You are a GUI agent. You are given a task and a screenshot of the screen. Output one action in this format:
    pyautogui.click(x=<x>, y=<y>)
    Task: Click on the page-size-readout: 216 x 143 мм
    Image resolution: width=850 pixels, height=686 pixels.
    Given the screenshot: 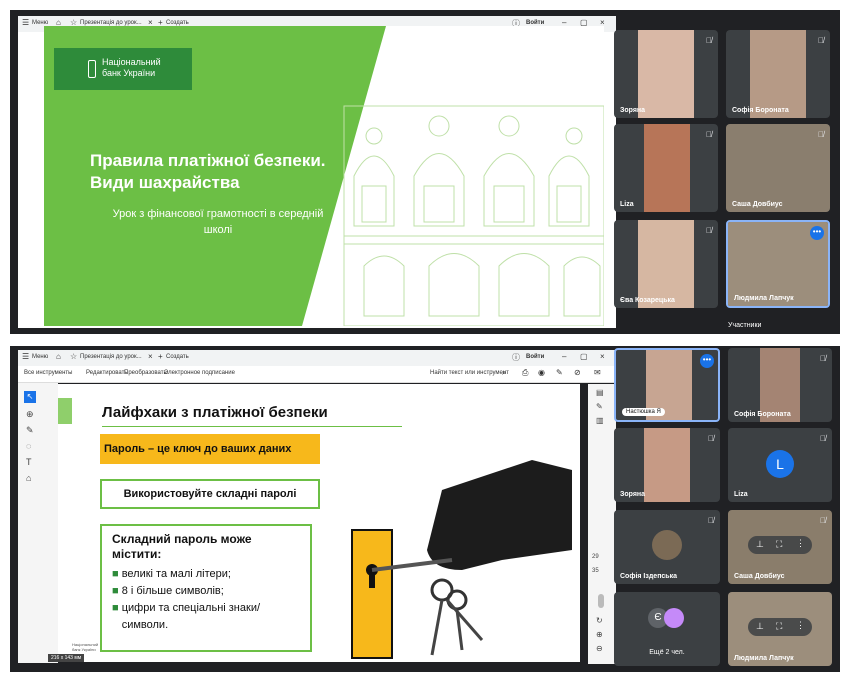 What is the action you would take?
    pyautogui.click(x=66, y=658)
    